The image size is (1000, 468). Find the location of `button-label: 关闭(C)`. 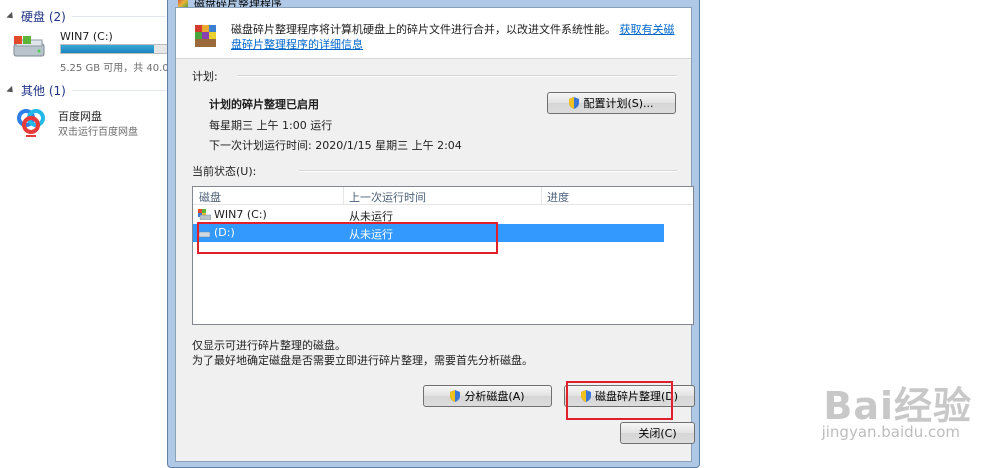

button-label: 关闭(C) is located at coordinates (657, 433).